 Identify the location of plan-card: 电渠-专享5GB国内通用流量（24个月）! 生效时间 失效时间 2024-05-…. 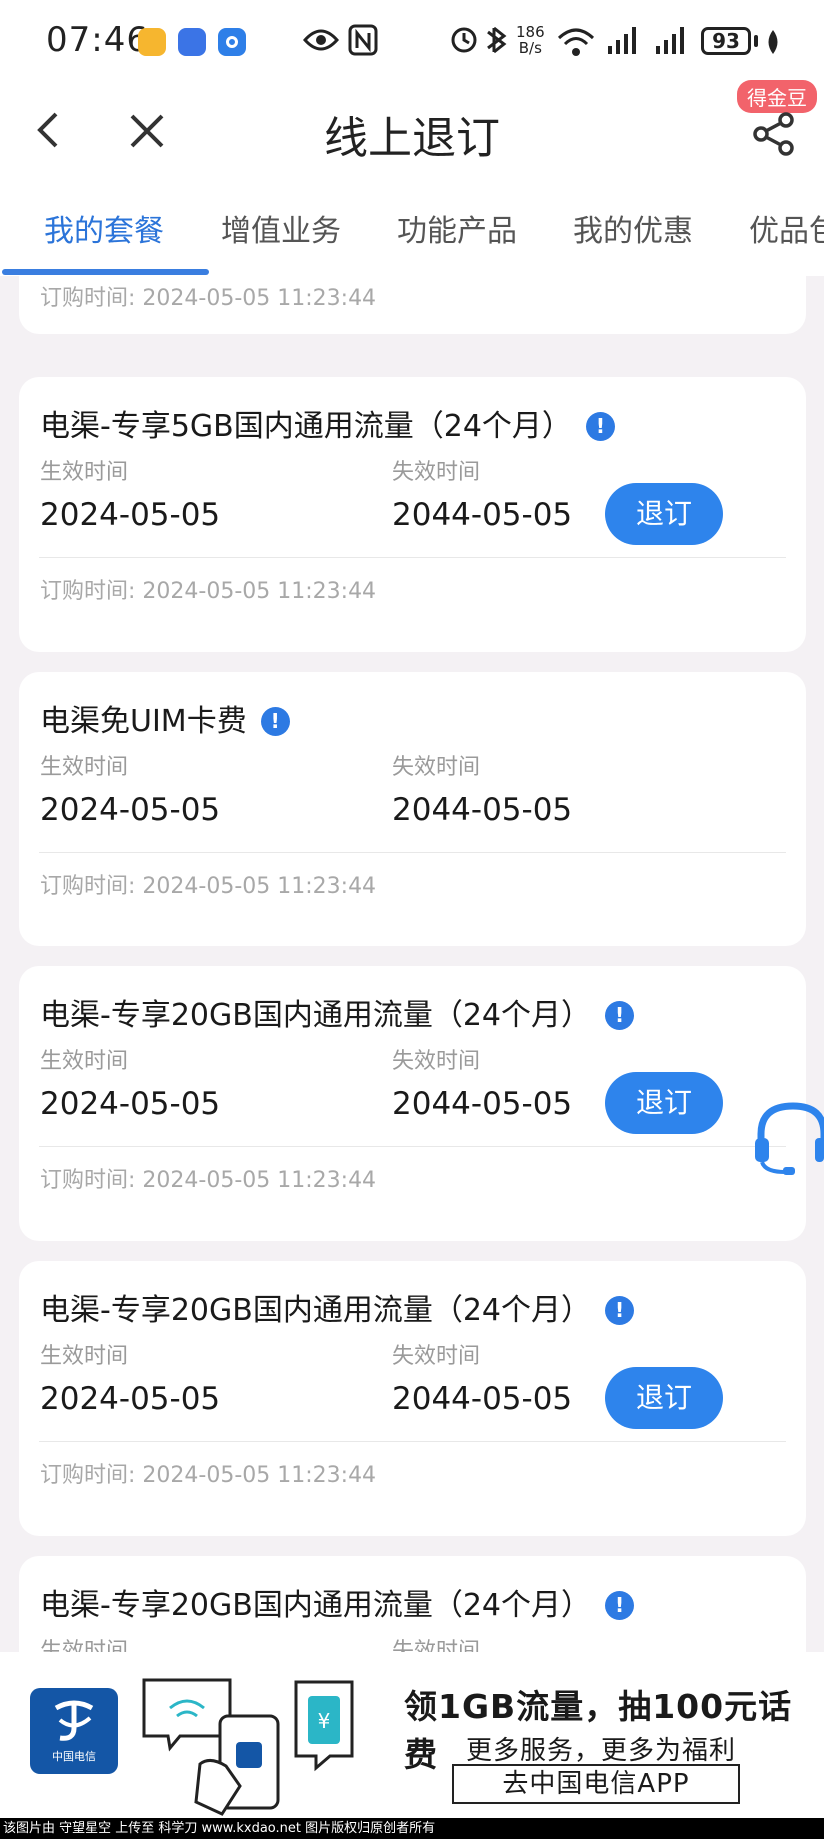
(412, 514).